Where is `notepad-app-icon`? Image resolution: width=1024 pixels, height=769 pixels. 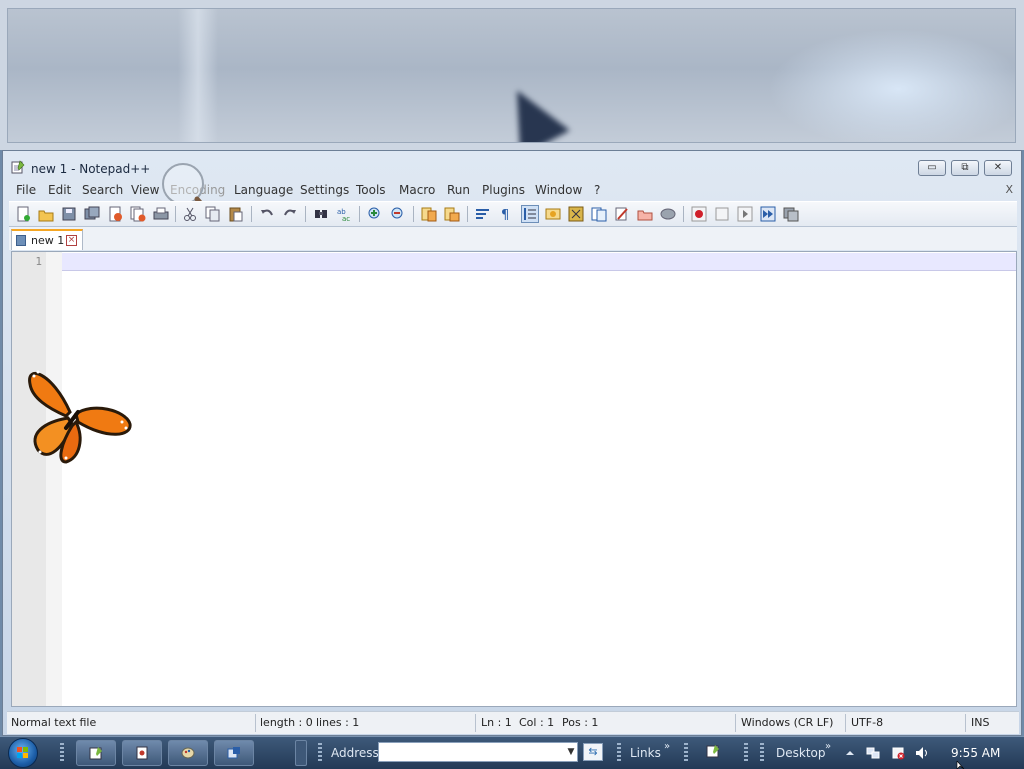
notepad-app-icon is located at coordinates (95, 753).